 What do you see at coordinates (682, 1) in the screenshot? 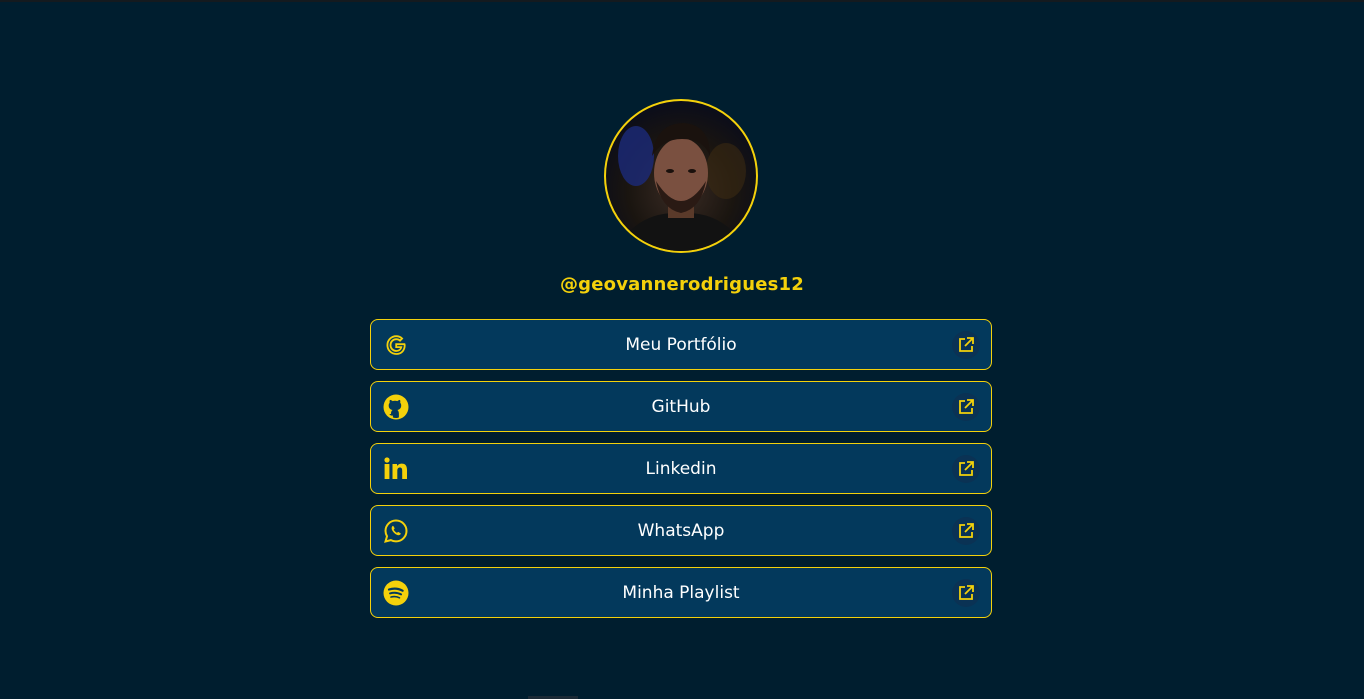
I see `top-border` at bounding box center [682, 1].